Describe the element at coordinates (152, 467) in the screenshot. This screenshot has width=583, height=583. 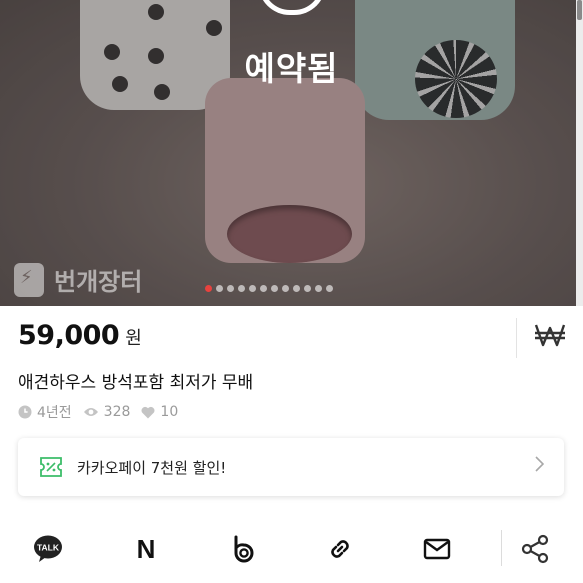
I see `promo-text: 카카오페이 7천원 할인!` at that location.